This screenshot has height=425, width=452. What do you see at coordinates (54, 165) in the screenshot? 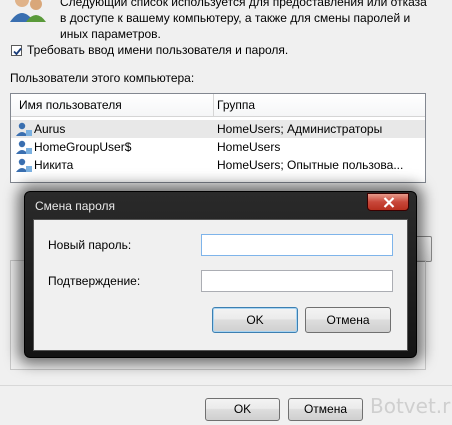
I see `user-name: Никита` at bounding box center [54, 165].